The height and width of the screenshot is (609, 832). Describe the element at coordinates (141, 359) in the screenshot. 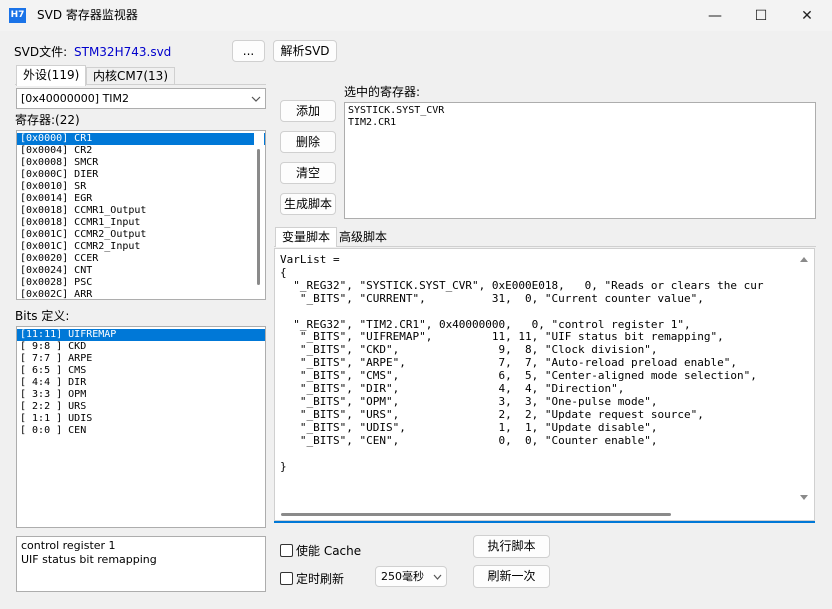

I see `bits-list-item: [ 7:7 ] ARPE` at that location.